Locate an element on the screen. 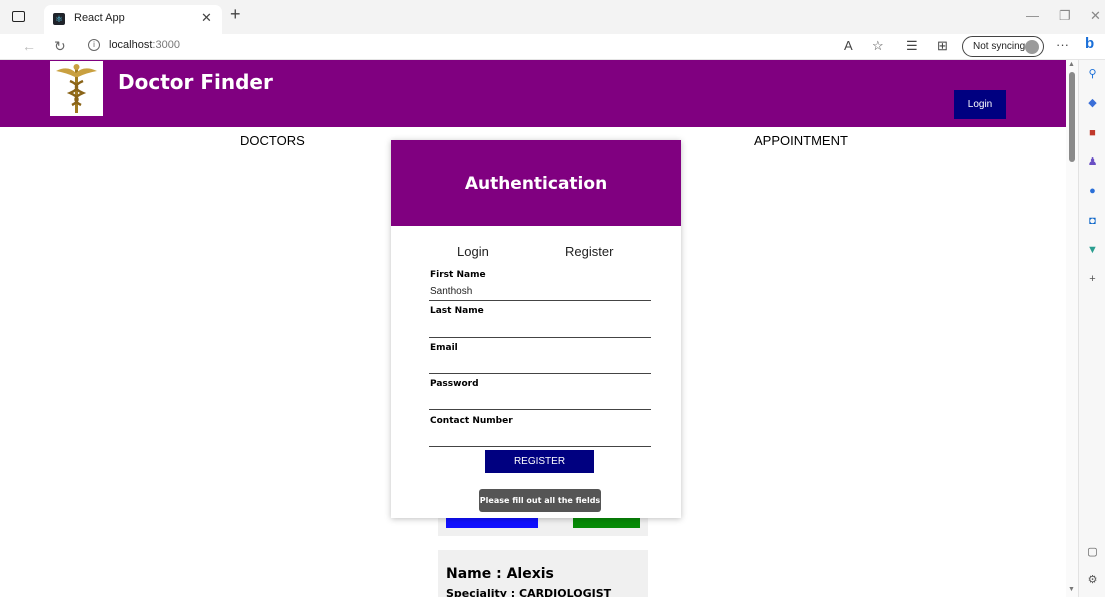  email-field is located at coordinates (540, 365).